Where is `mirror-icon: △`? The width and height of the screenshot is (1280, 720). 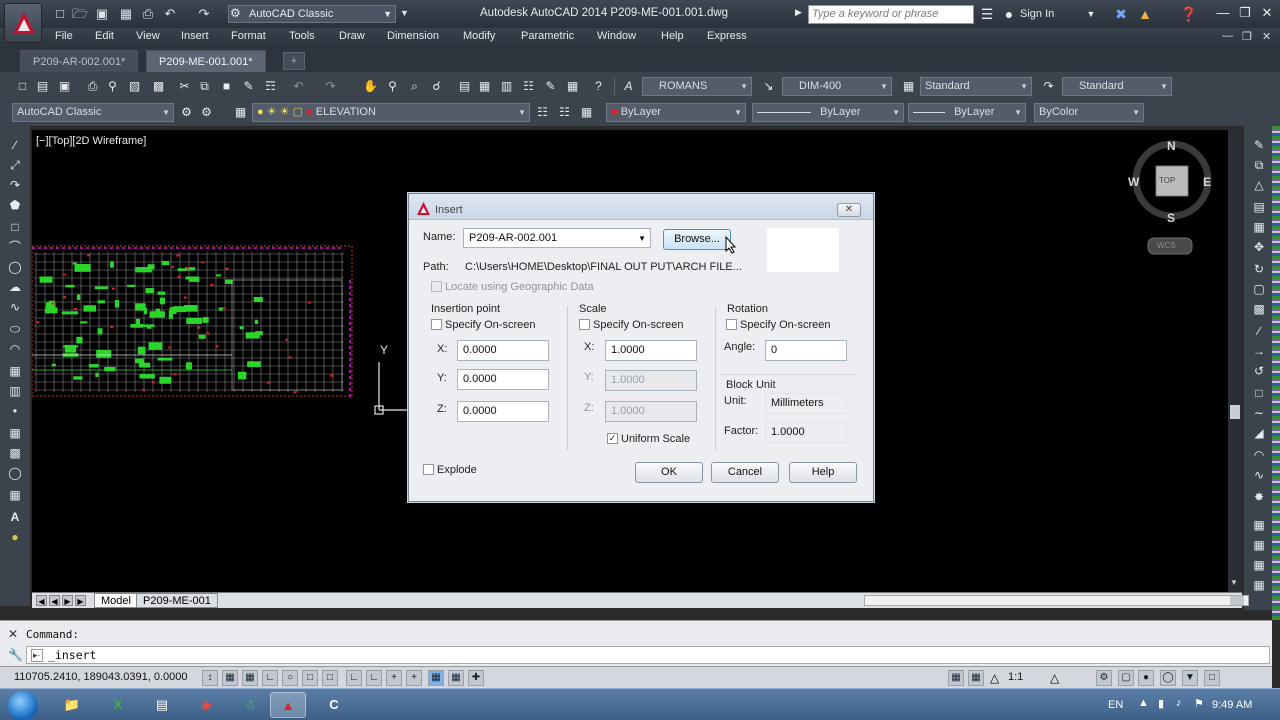 mirror-icon: △ is located at coordinates (1259, 185).